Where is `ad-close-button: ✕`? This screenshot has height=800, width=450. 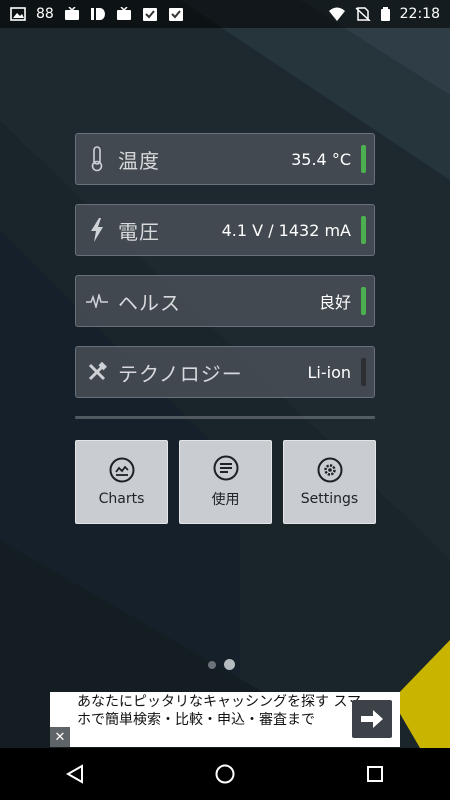
ad-close-button: ✕ is located at coordinates (60, 737).